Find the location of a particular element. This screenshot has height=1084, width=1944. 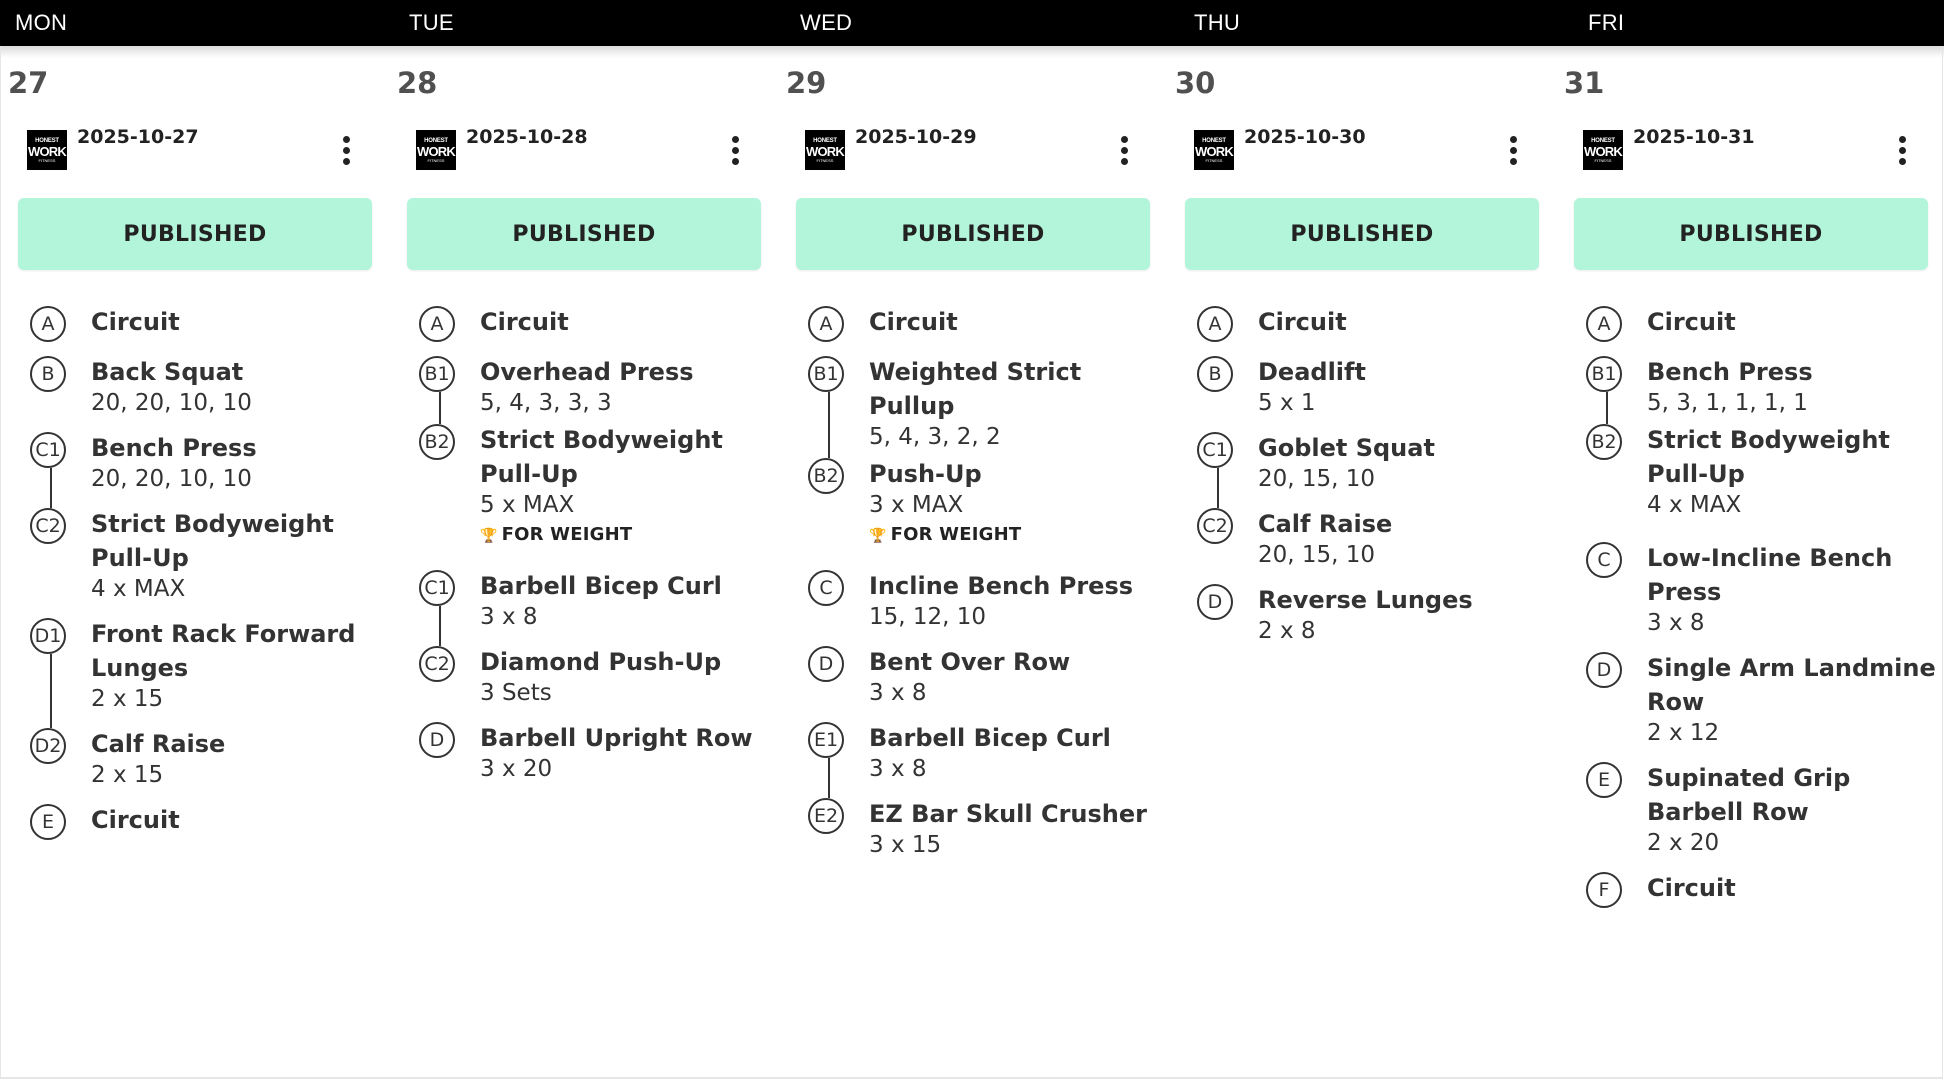

exercise-badge: B2 is located at coordinates (1604, 442).